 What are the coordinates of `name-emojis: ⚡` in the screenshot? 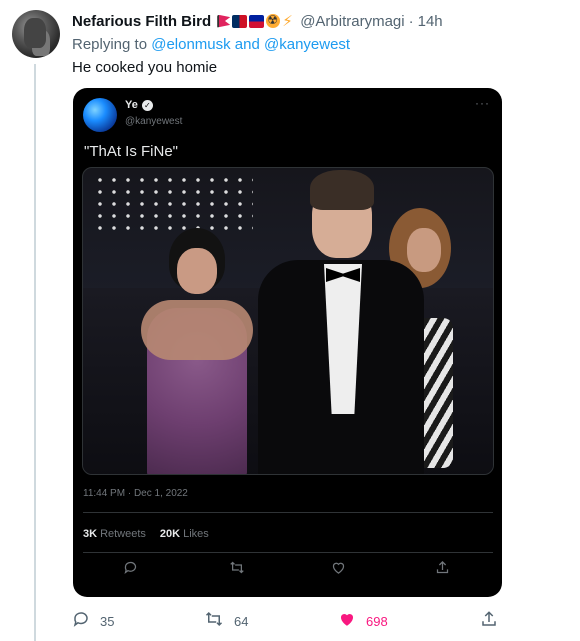 It's located at (255, 20).